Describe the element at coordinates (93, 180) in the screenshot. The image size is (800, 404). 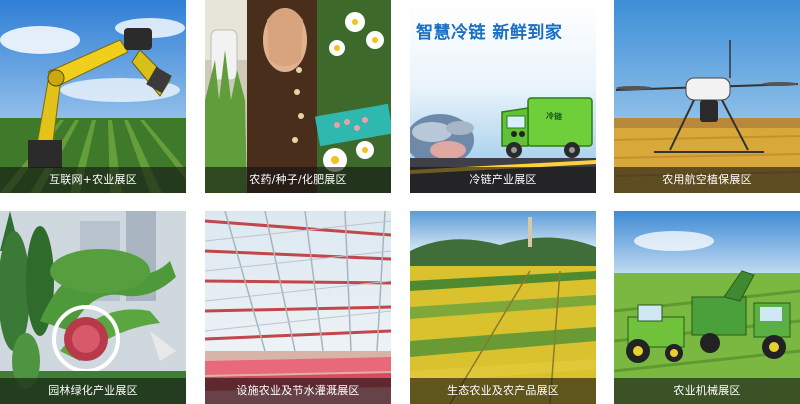
I see `zone-label: 互联网+农业展区` at that location.